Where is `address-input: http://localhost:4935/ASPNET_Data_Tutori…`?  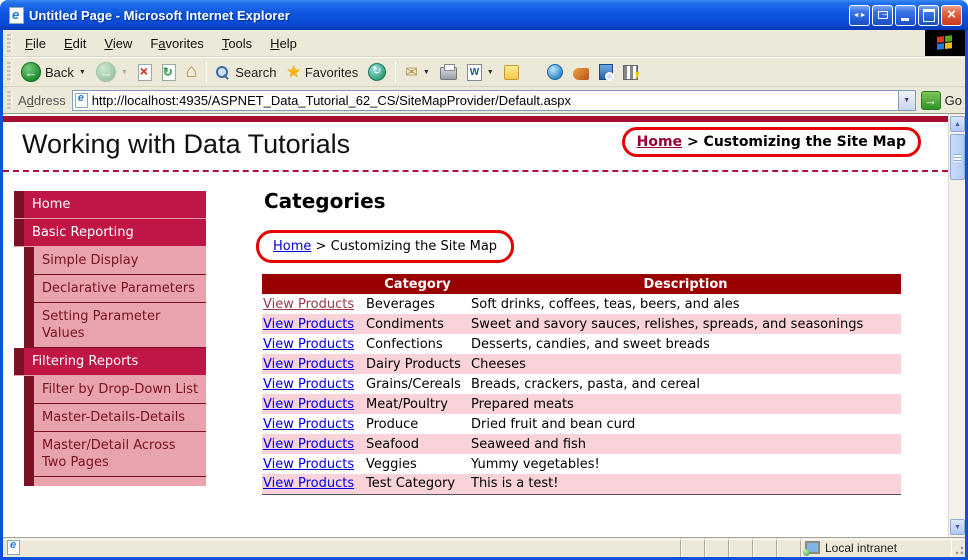 address-input: http://localhost:4935/ASPNET_Data_Tutori… is located at coordinates (493, 100).